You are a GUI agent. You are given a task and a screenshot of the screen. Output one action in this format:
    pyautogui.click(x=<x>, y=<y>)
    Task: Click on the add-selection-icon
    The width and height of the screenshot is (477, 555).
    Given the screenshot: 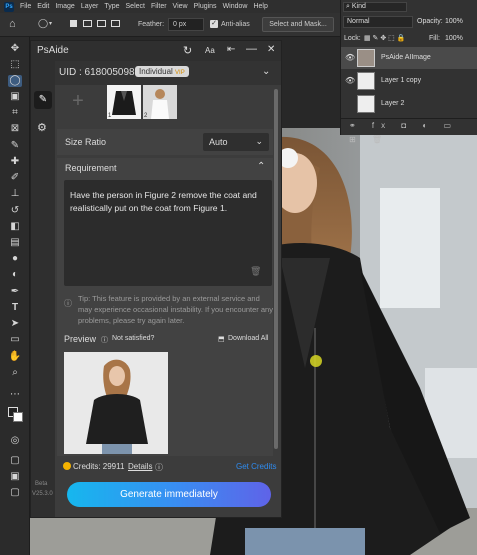 What is the action you would take?
    pyautogui.click(x=87, y=23)
    